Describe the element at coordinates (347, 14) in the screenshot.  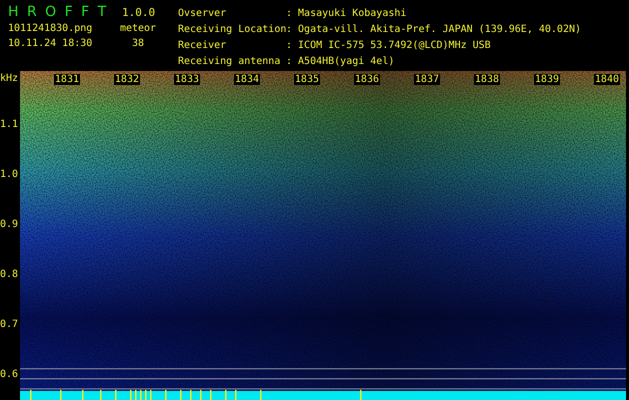
I see `info-value: : Masayuki Kobayashi` at that location.